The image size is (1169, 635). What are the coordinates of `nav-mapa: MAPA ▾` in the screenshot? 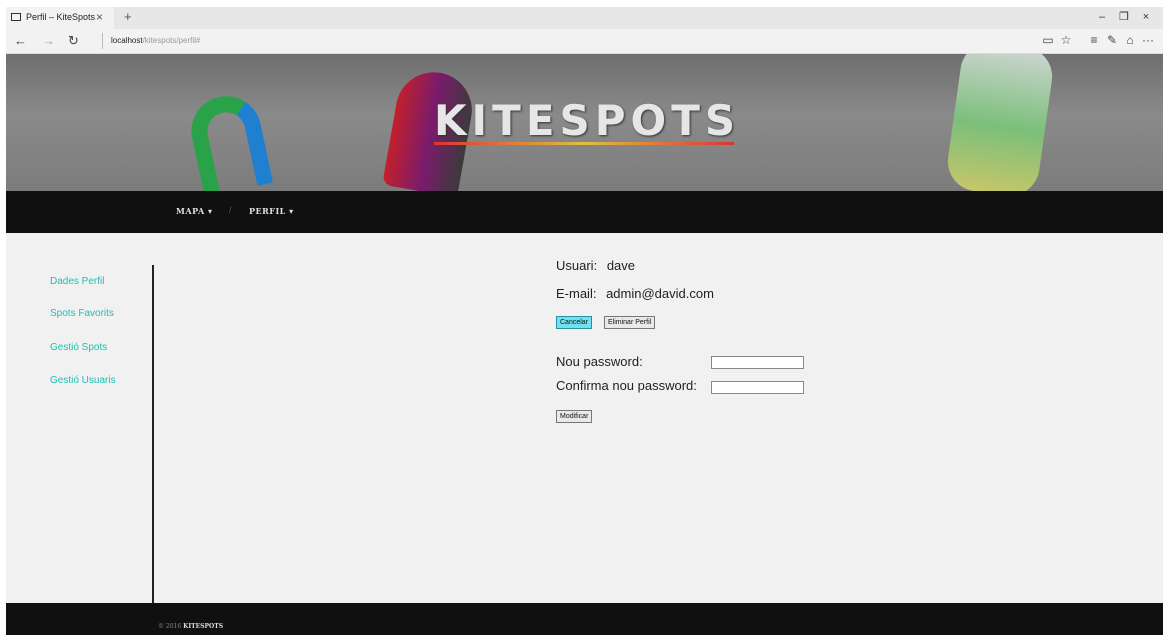 It's located at (194, 211).